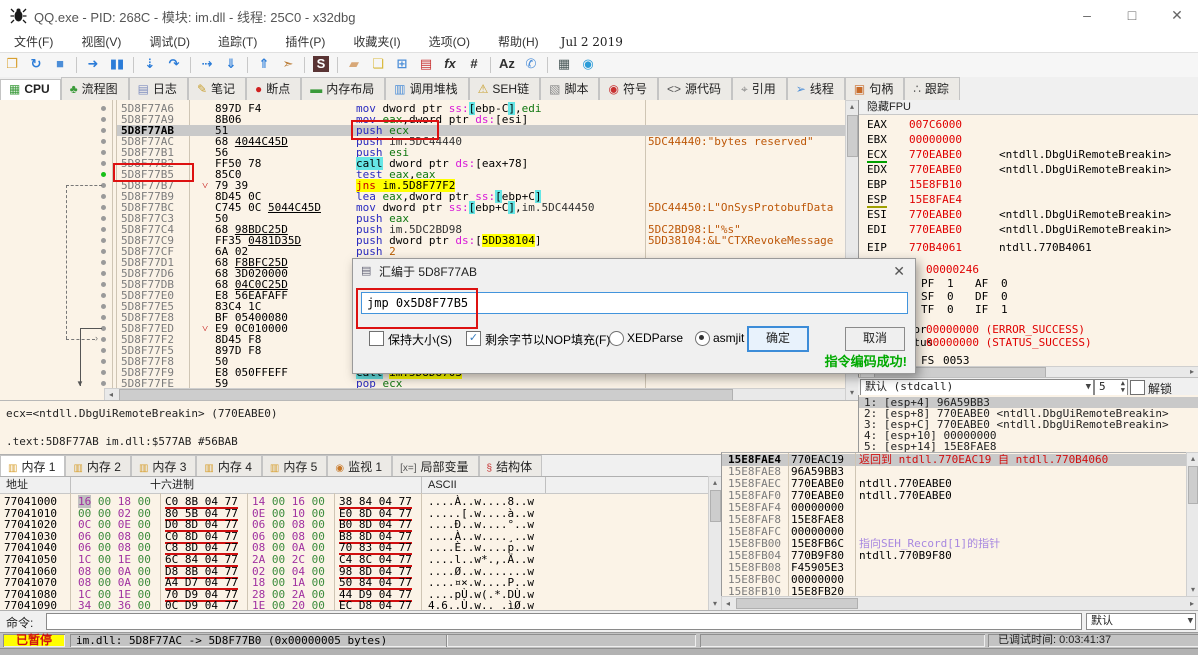 The width and height of the screenshot is (1198, 655). I want to click on labels-icon: ⊞, so click(402, 64).